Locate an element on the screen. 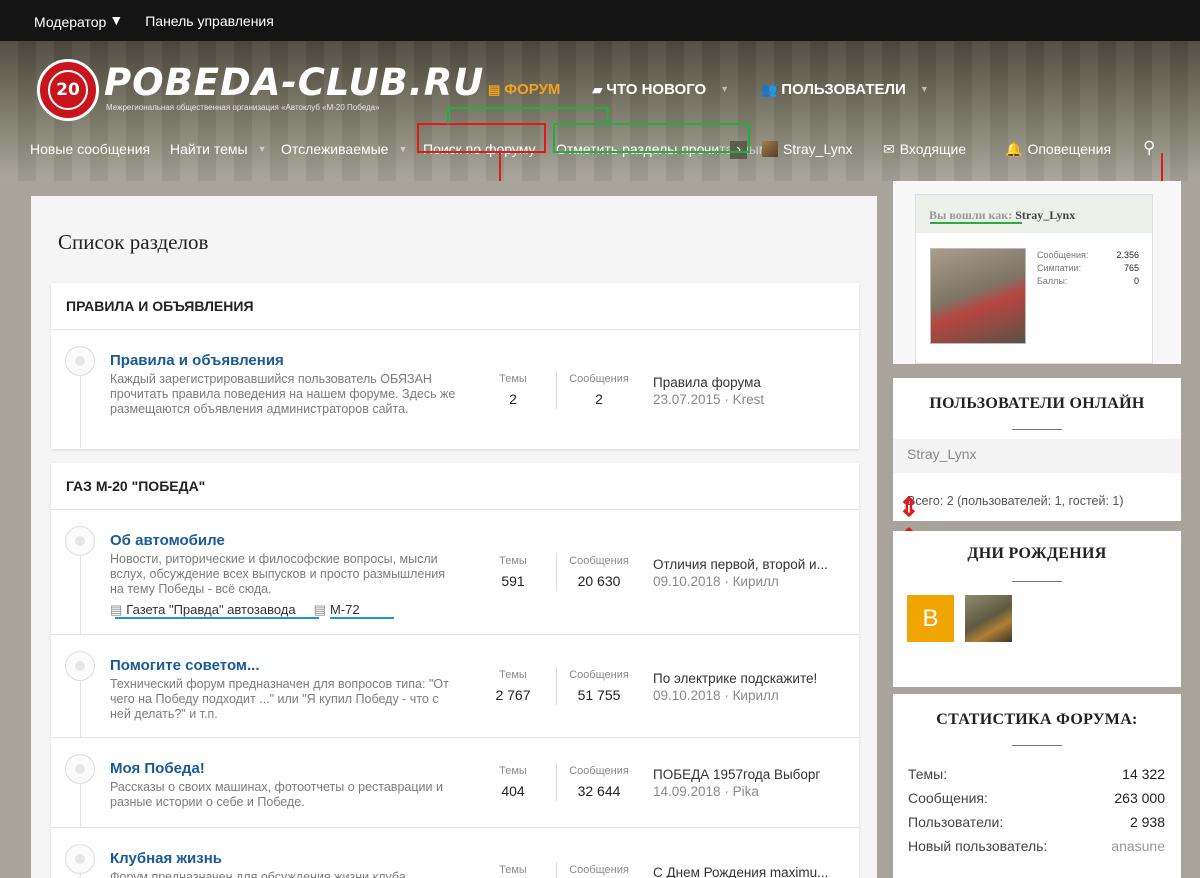  alerts-label: Оповещения is located at coordinates (1069, 149).